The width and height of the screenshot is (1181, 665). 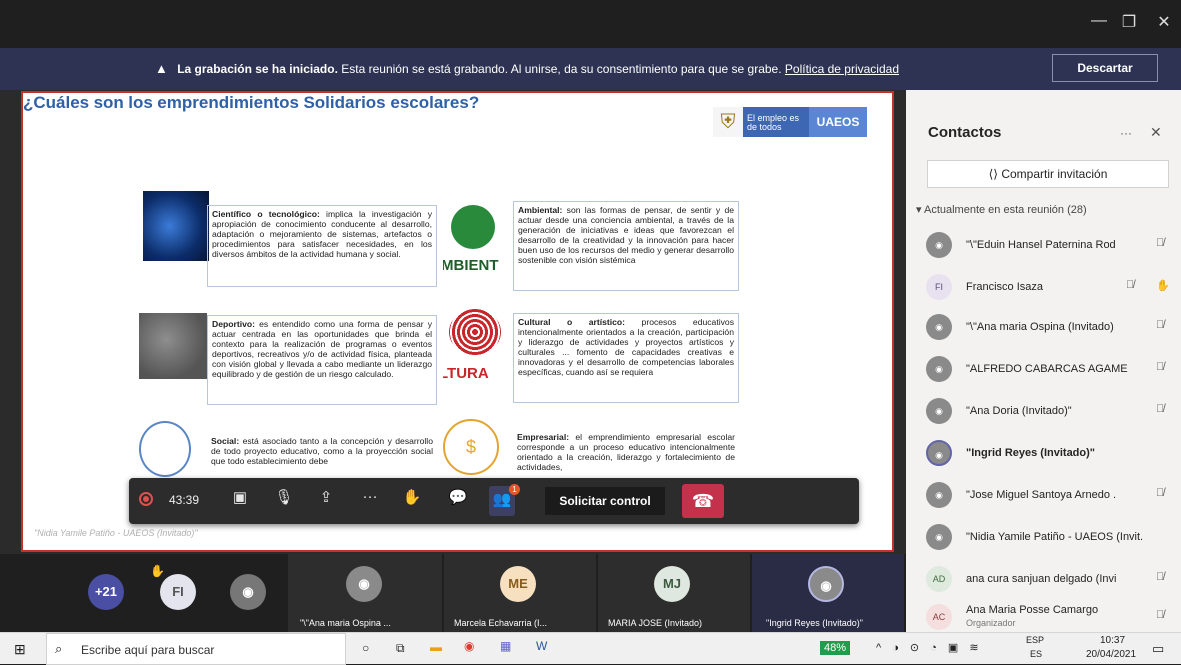 I want to click on participant-item: ◉ "Ana Doria (Invitado)" 🎙̸, so click(x=1051, y=410).